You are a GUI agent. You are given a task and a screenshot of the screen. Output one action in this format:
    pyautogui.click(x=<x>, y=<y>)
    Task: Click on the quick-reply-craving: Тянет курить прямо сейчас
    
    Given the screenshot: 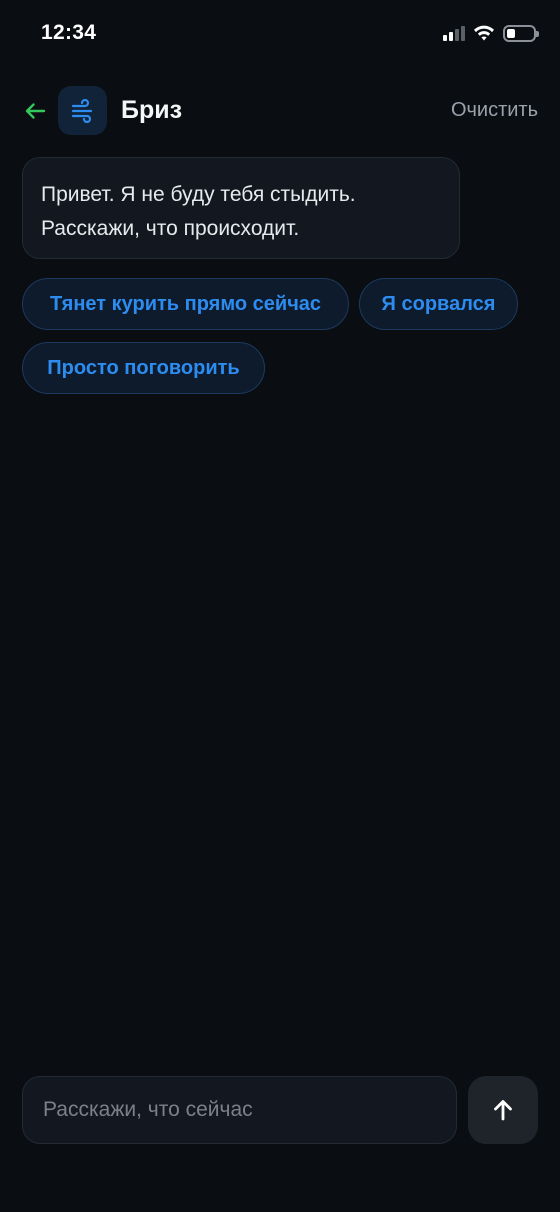 What is the action you would take?
    pyautogui.click(x=185, y=304)
    